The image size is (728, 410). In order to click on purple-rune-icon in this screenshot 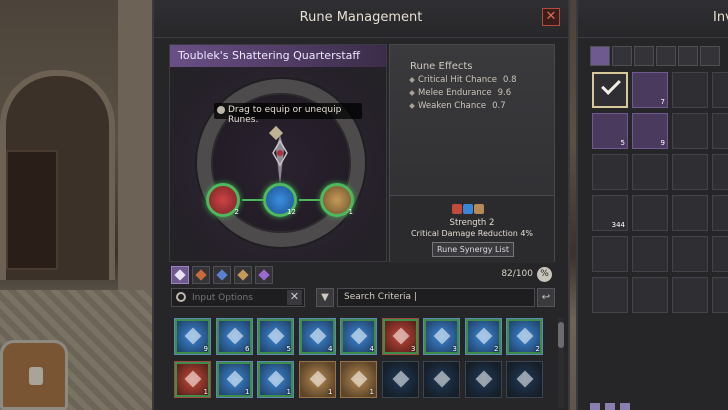, I will do `click(264, 275)`.